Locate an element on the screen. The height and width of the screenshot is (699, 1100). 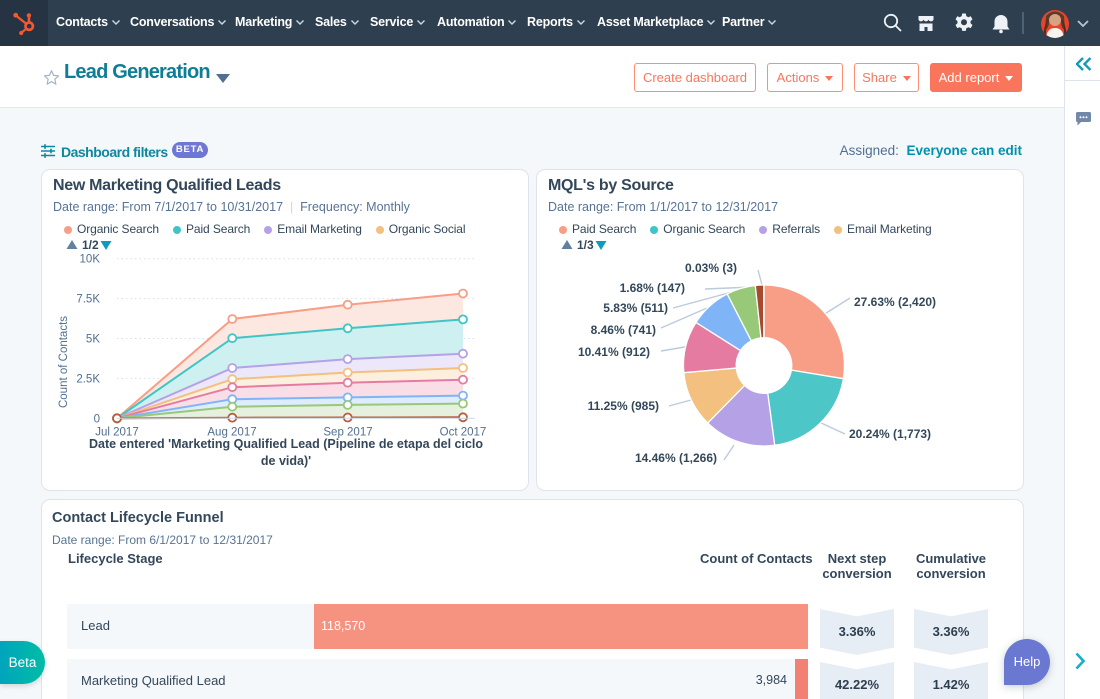
svg-text: 2.5K is located at coordinates (88, 379).